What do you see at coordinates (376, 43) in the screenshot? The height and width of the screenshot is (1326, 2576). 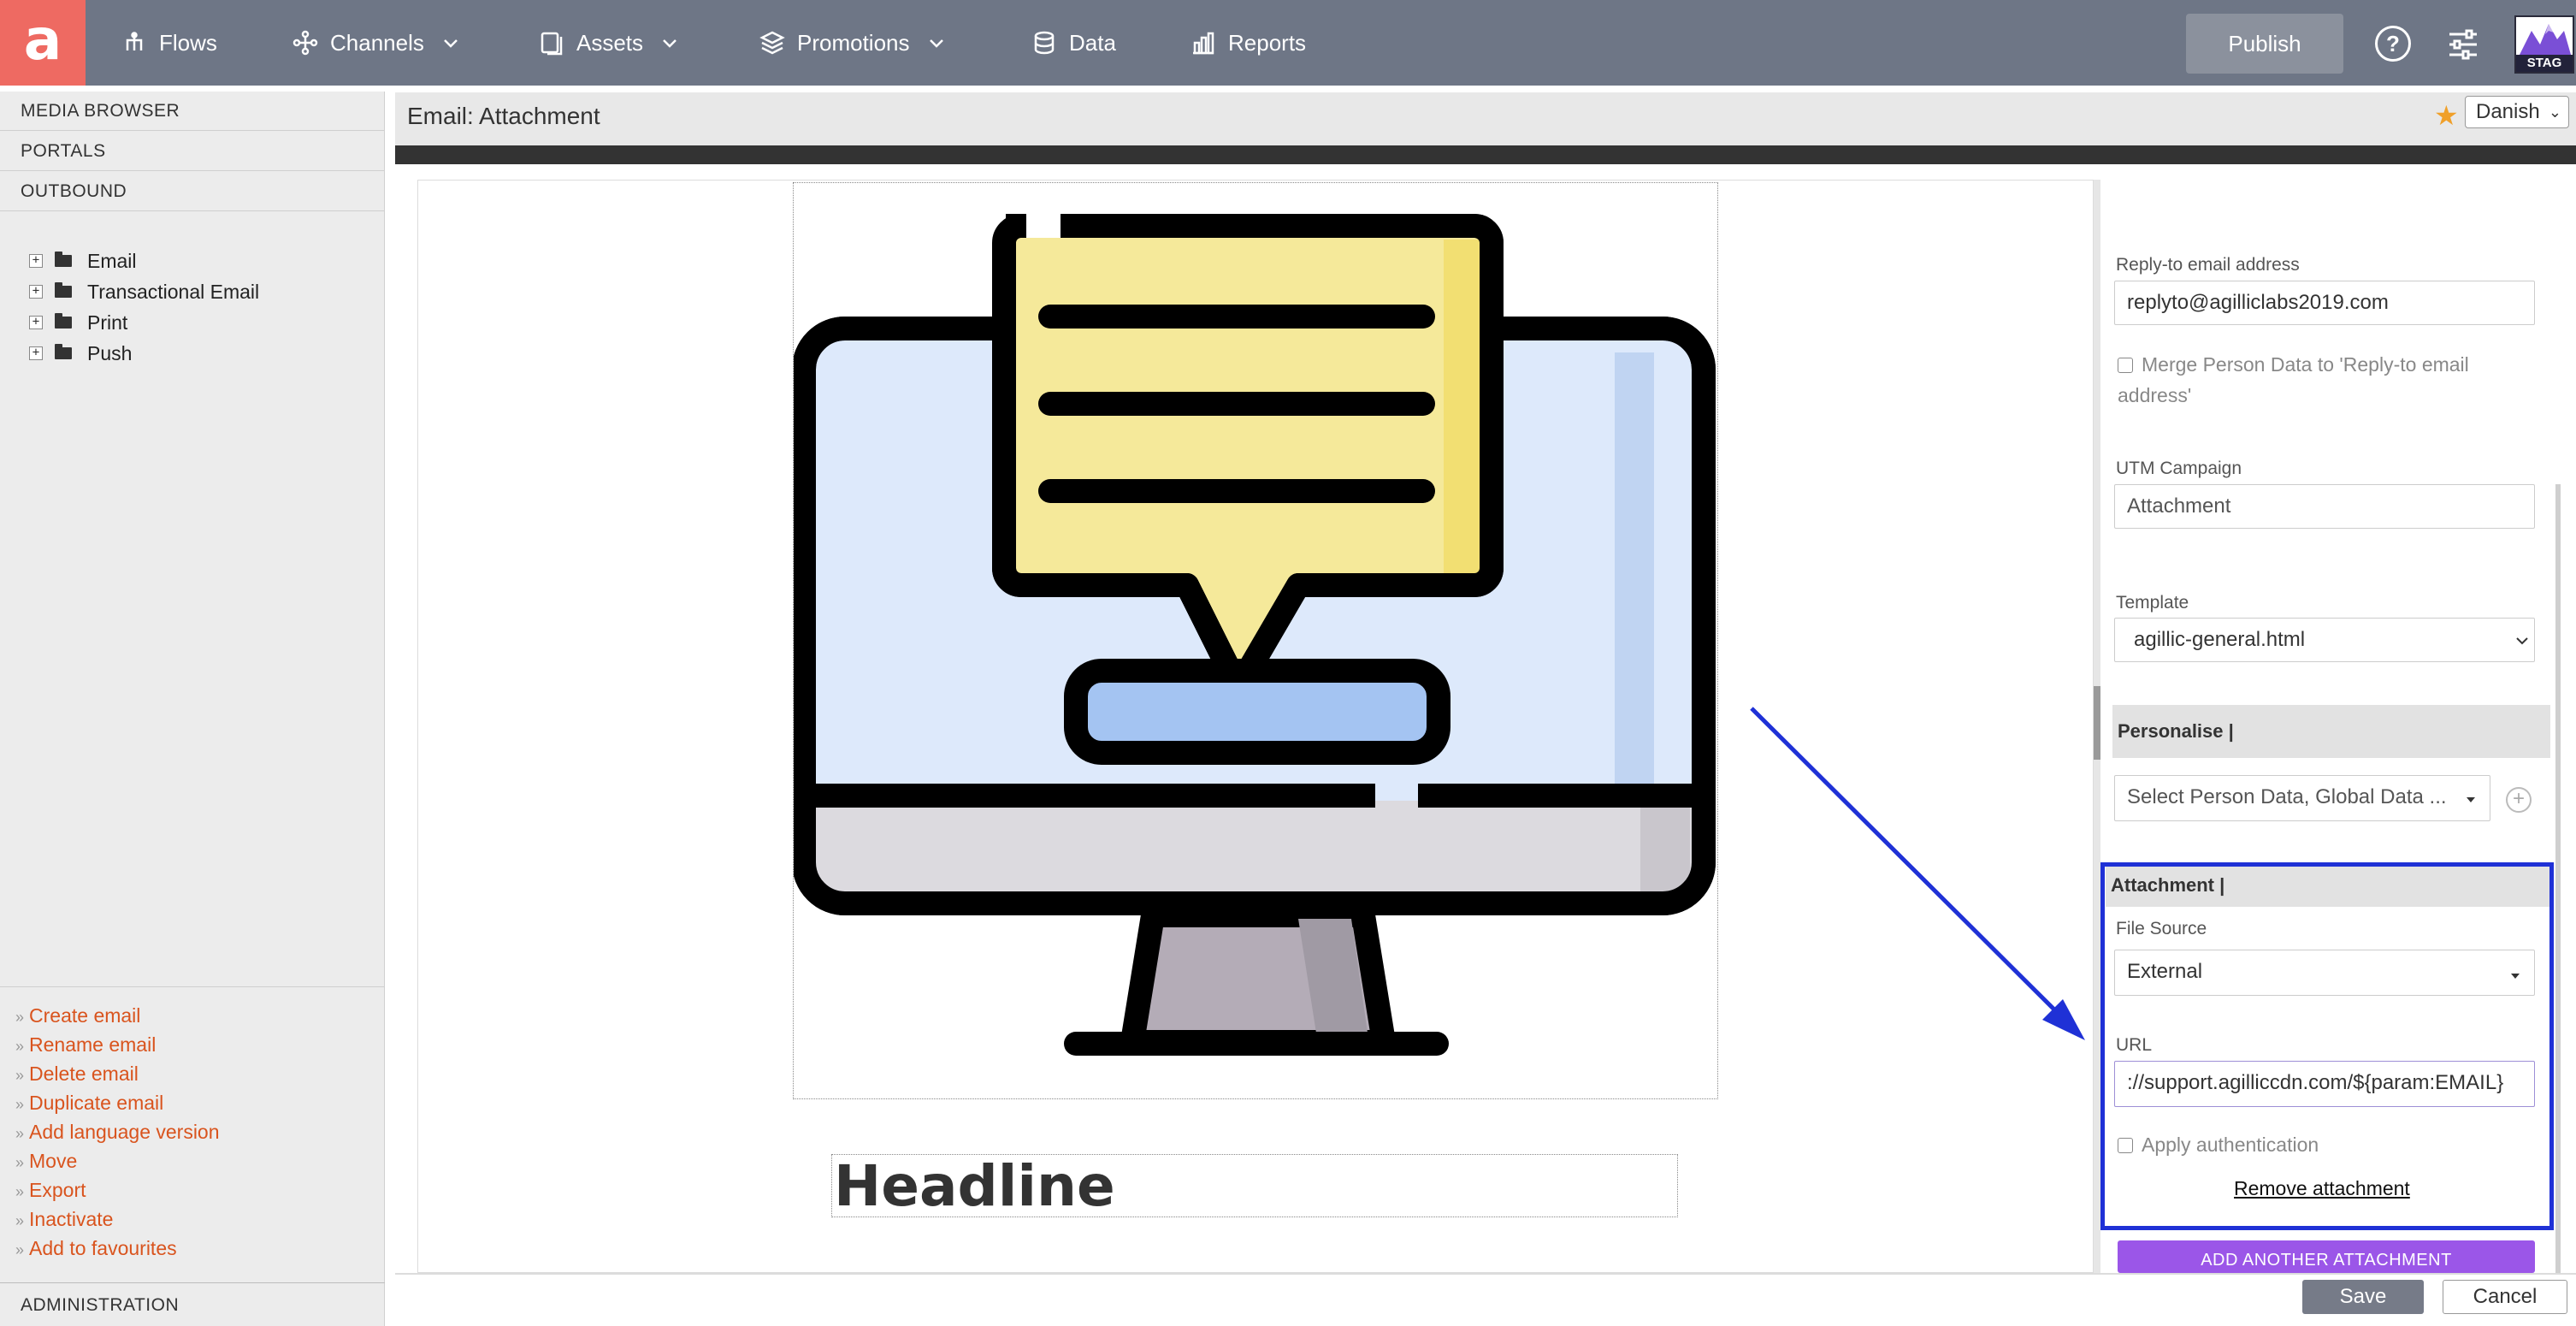 I see `nav-channels: Channels` at bounding box center [376, 43].